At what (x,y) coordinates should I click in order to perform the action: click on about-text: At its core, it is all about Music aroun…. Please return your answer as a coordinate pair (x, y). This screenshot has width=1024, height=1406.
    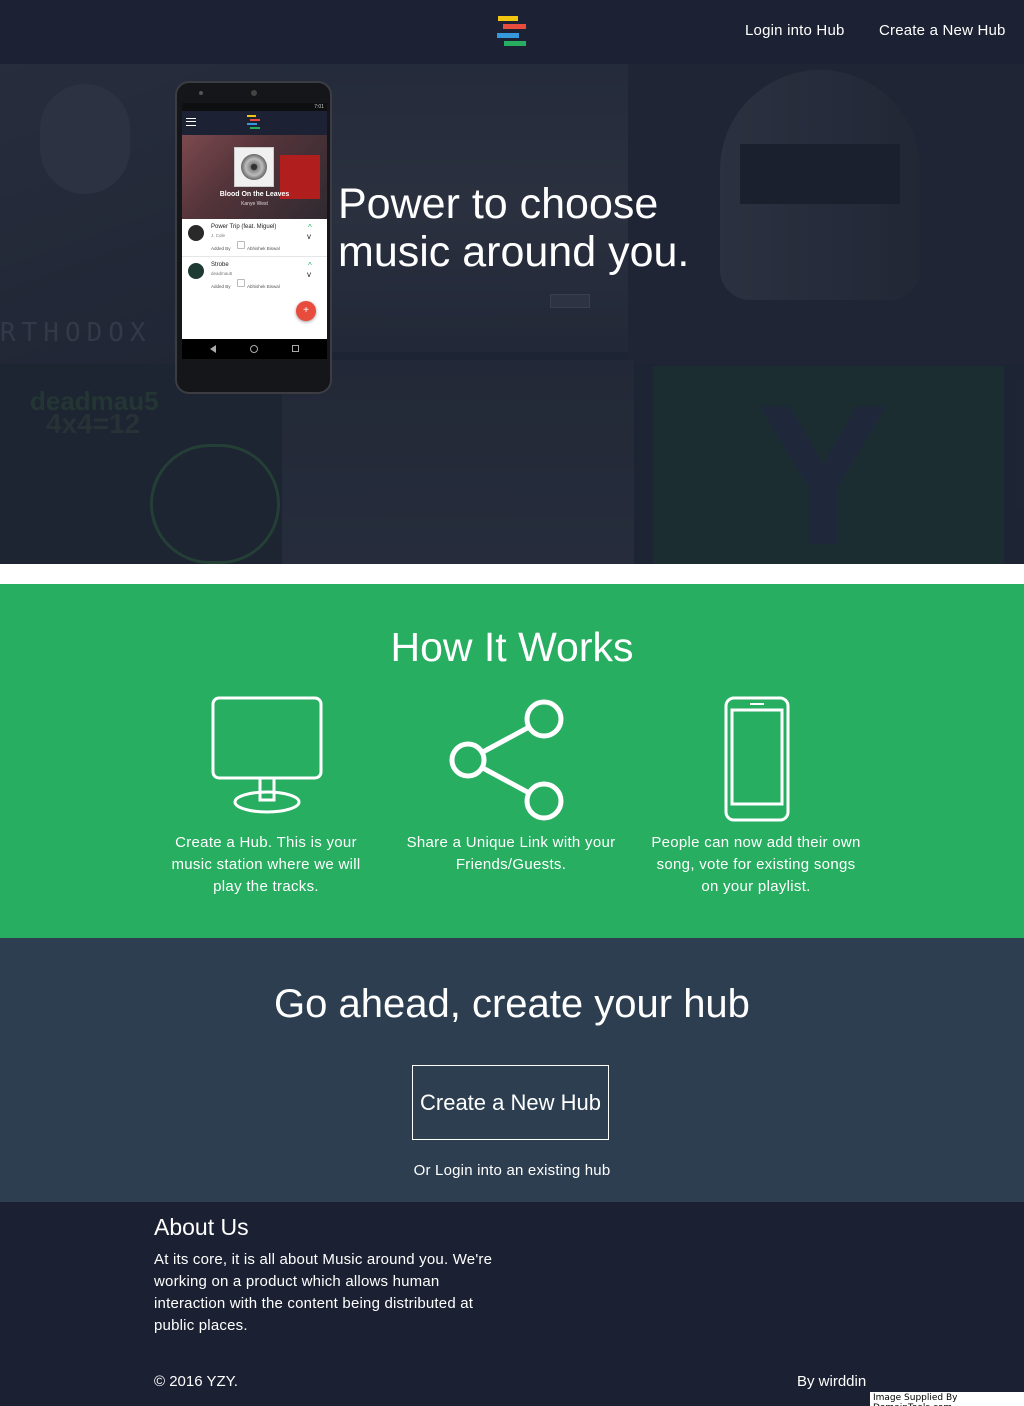
    Looking at the image, I should click on (323, 1292).